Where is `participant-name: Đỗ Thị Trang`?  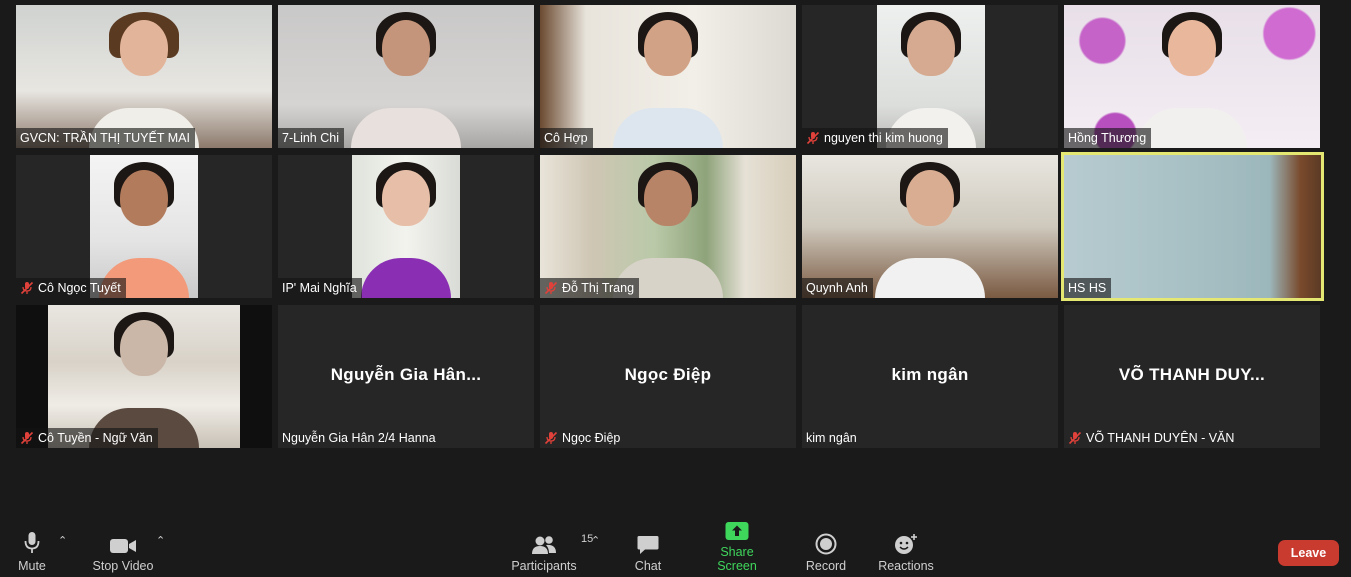
participant-name: Đỗ Thị Trang is located at coordinates (598, 288).